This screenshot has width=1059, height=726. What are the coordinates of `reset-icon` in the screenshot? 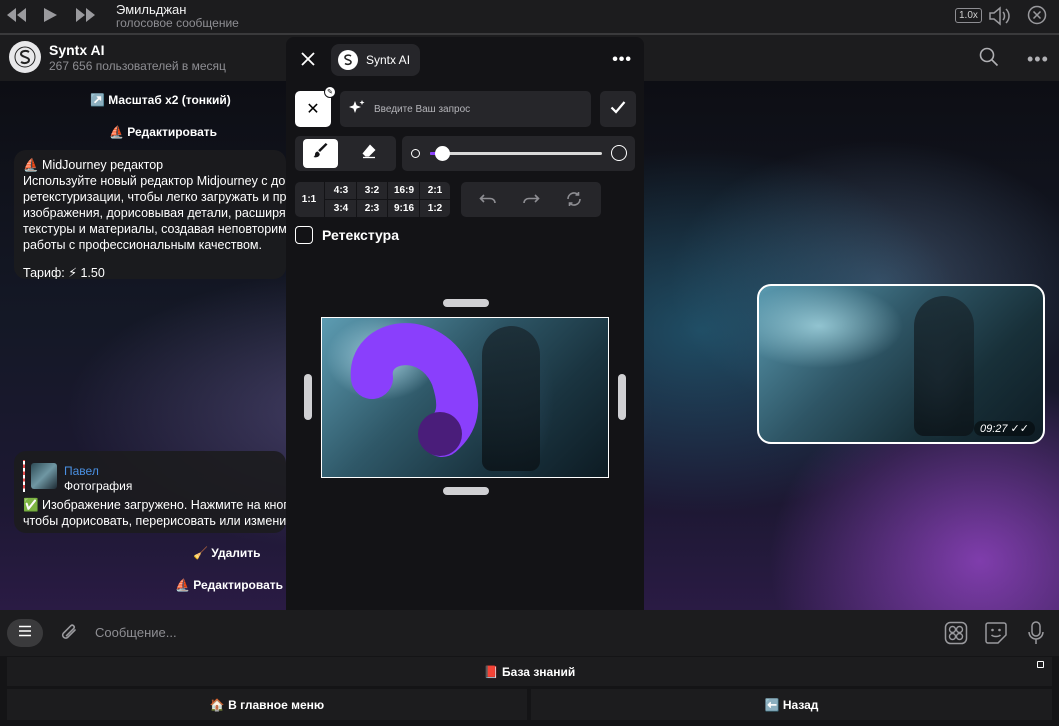 It's located at (574, 201).